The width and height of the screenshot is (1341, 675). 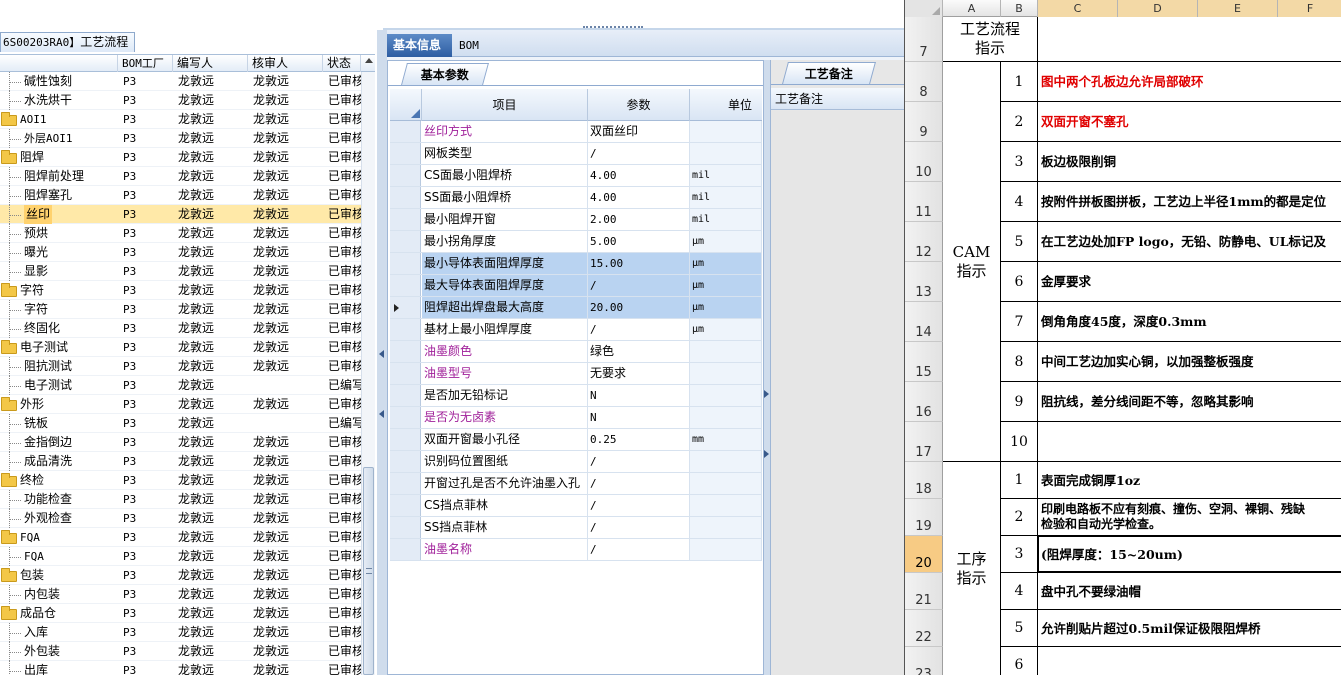 What do you see at coordinates (1189, 282) in the screenshot?
I see `cam-item-text-cell: 金厚要求` at bounding box center [1189, 282].